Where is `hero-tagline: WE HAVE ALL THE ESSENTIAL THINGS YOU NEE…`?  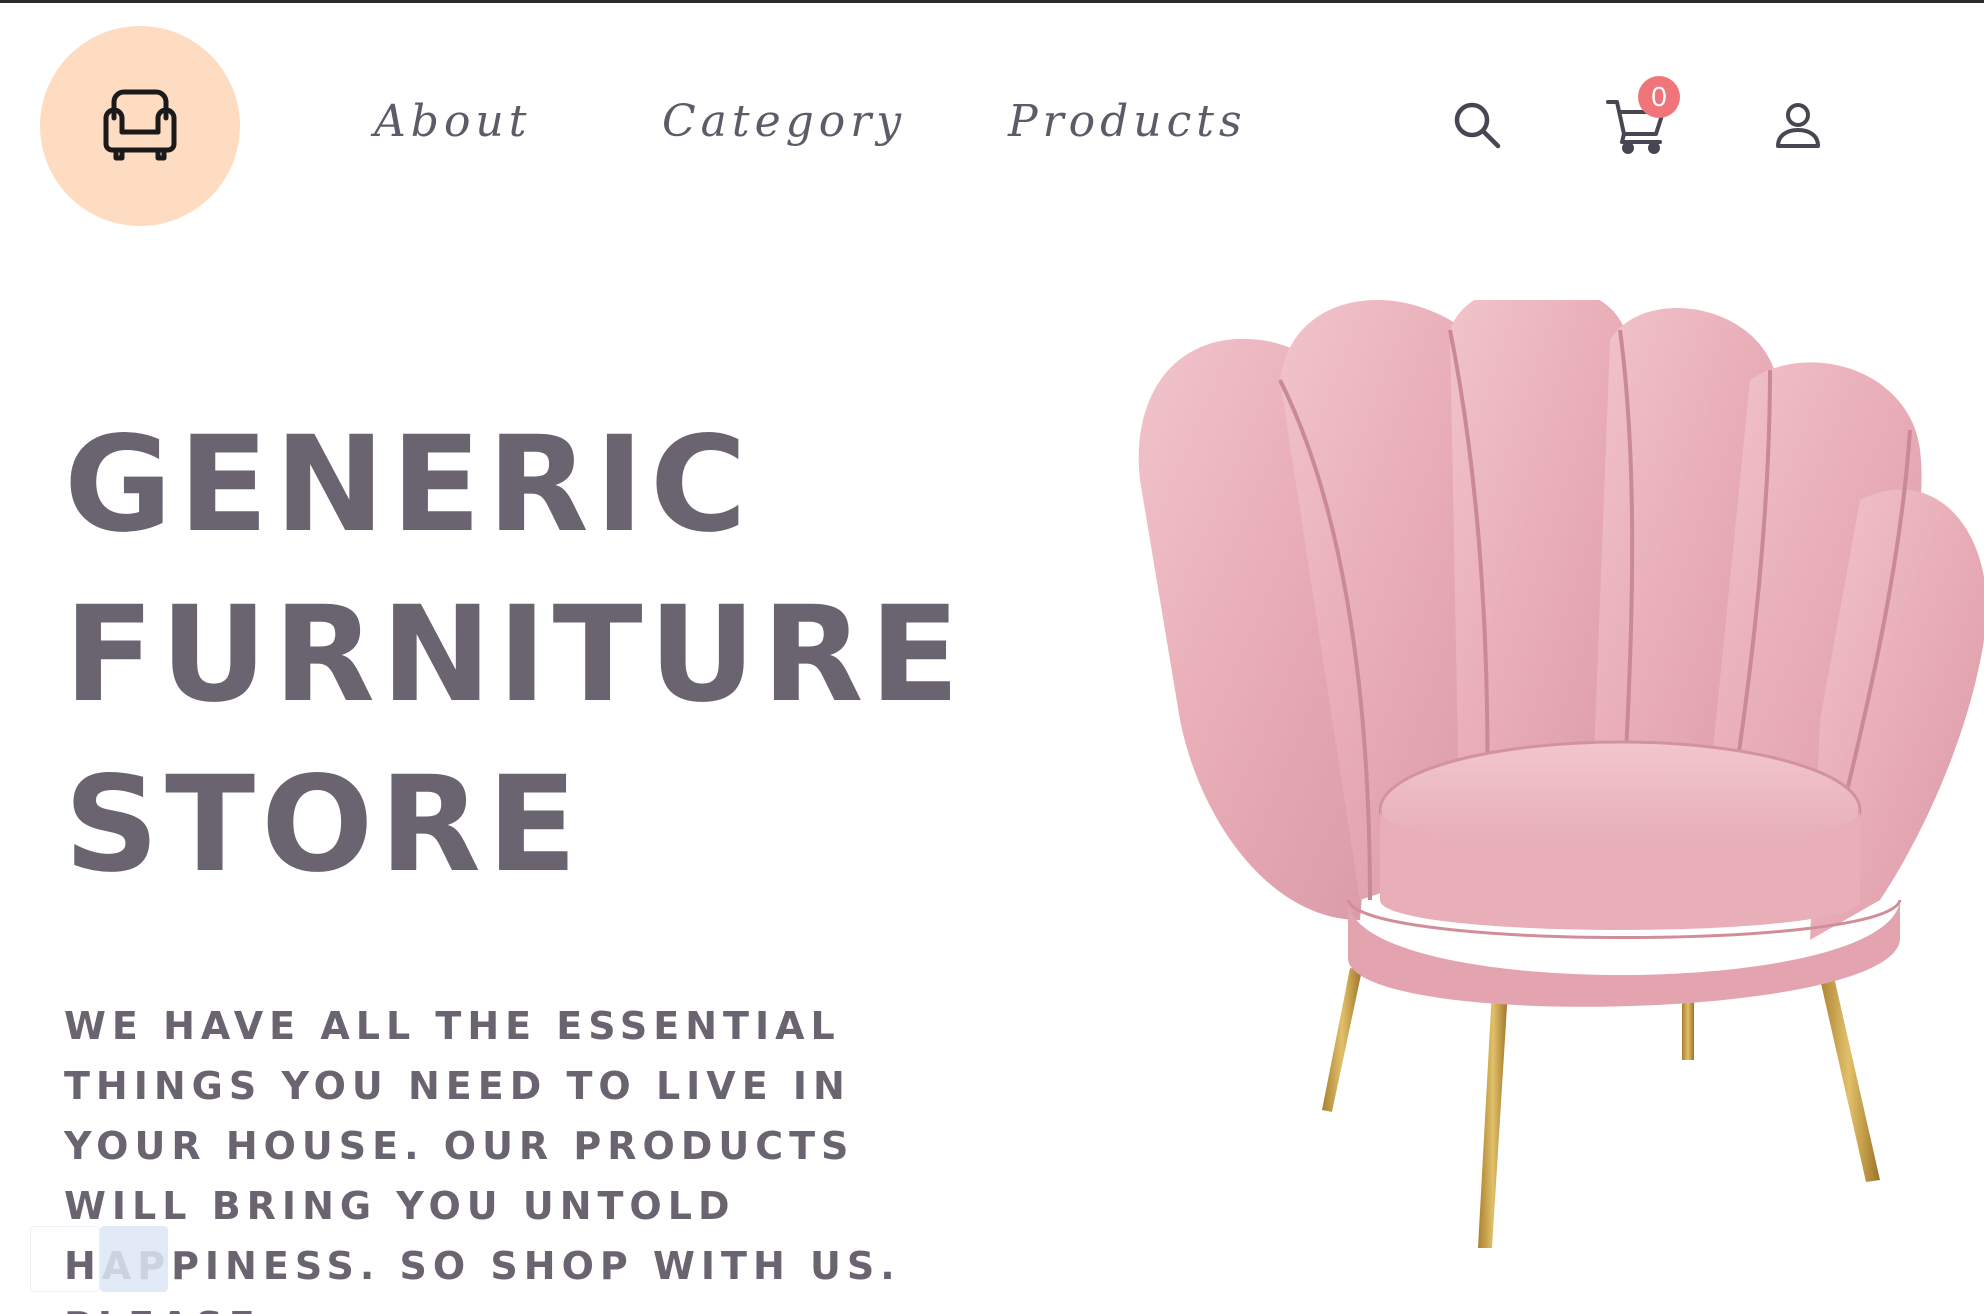 hero-tagline: WE HAVE ALL THE ESSENTIAL THINGS YOU NEE… is located at coordinates (482, 1159).